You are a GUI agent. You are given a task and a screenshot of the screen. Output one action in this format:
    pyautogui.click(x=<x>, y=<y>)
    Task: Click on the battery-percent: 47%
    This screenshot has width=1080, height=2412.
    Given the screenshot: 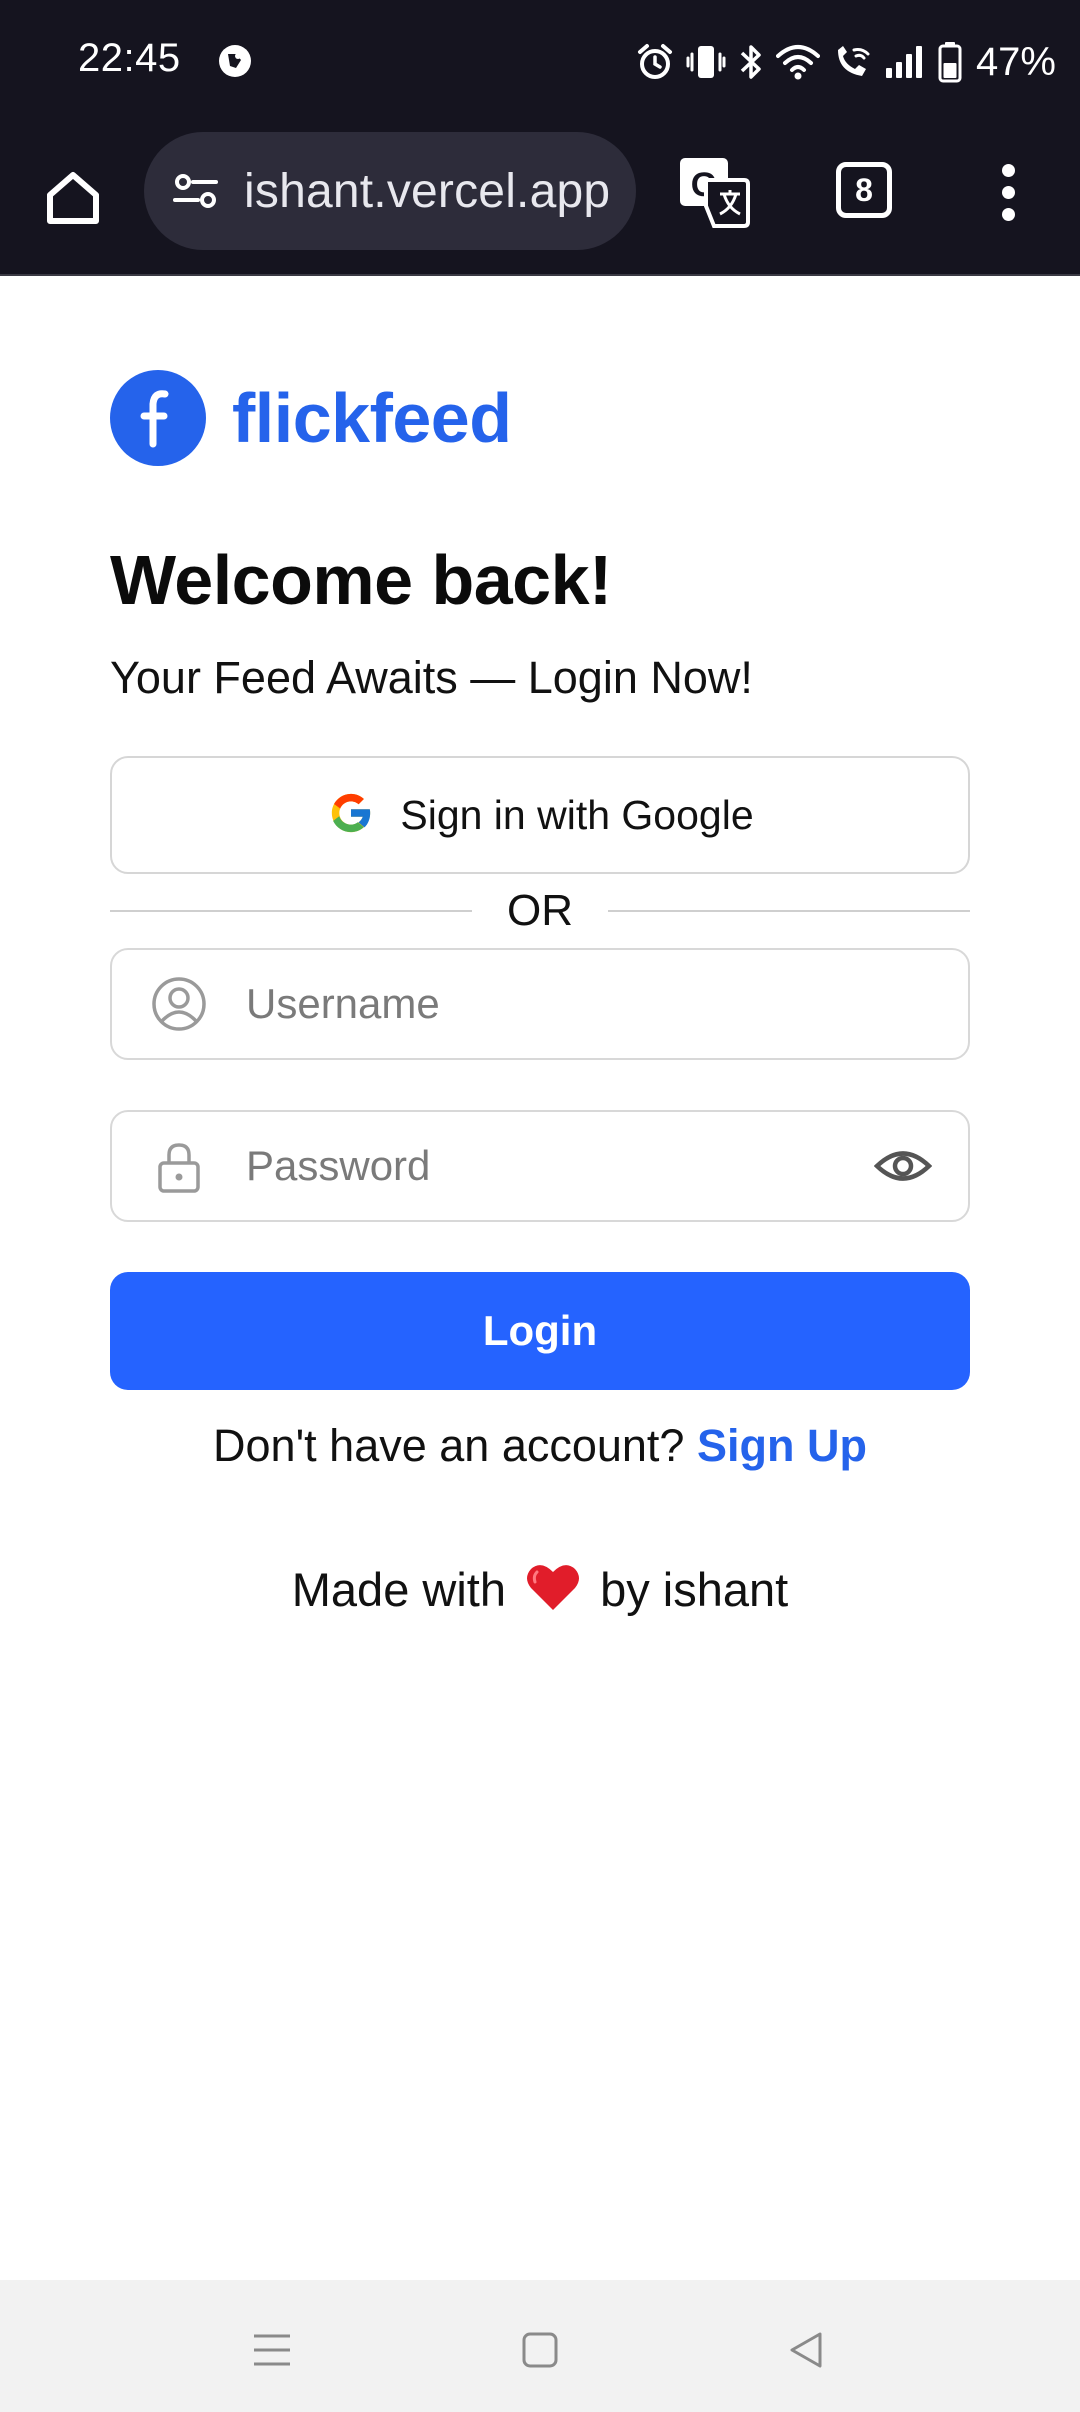 What is the action you would take?
    pyautogui.click(x=1015, y=61)
    